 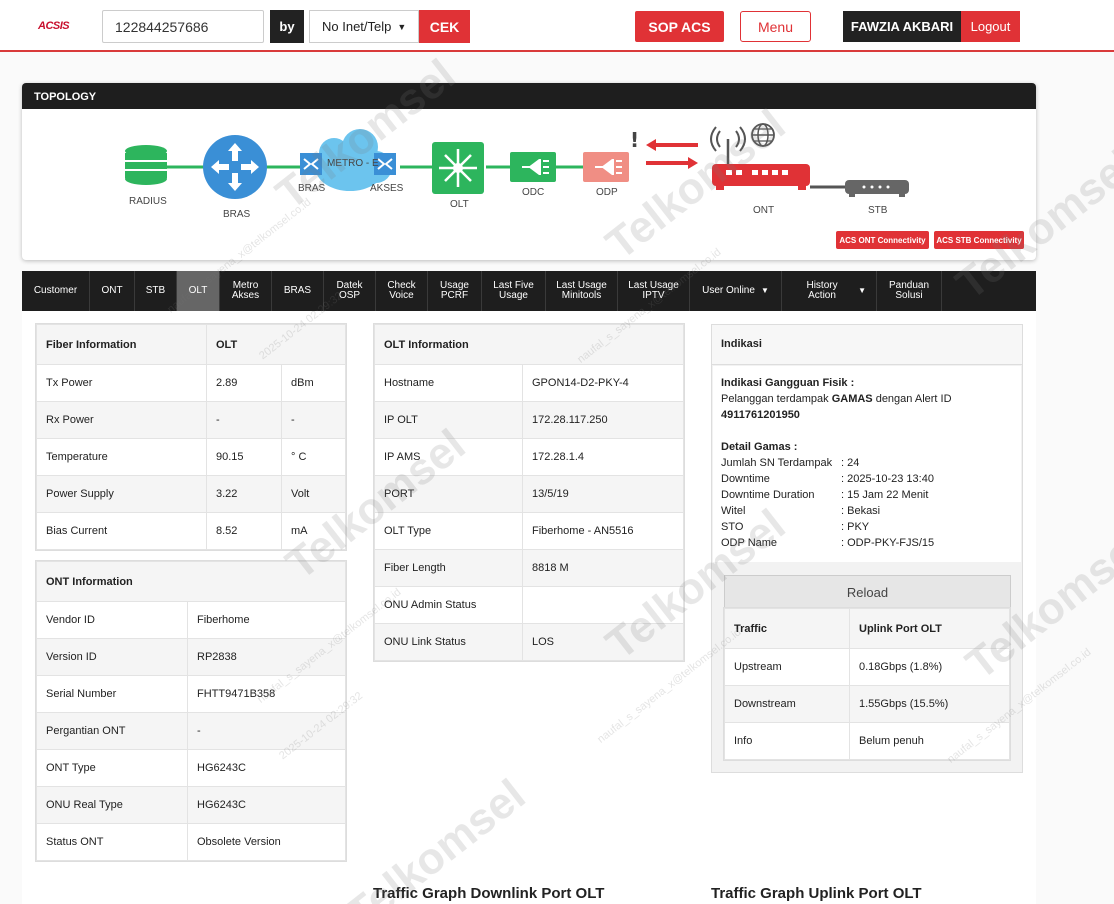 What do you see at coordinates (533, 167) in the screenshot?
I see `odc-splitter-icon` at bounding box center [533, 167].